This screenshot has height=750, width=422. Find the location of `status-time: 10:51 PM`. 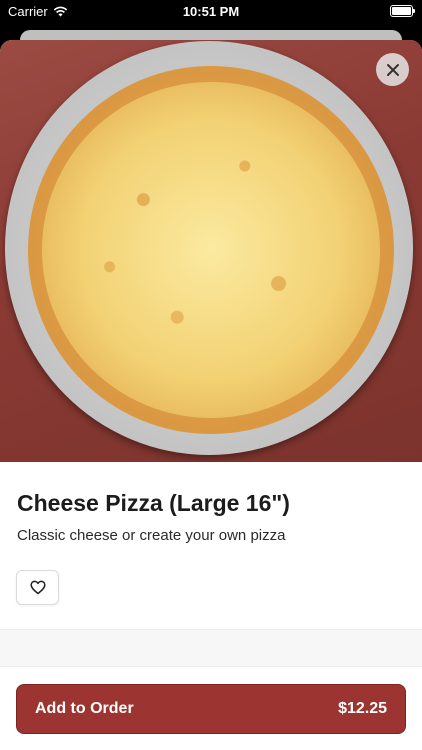

status-time: 10:51 PM is located at coordinates (211, 11).